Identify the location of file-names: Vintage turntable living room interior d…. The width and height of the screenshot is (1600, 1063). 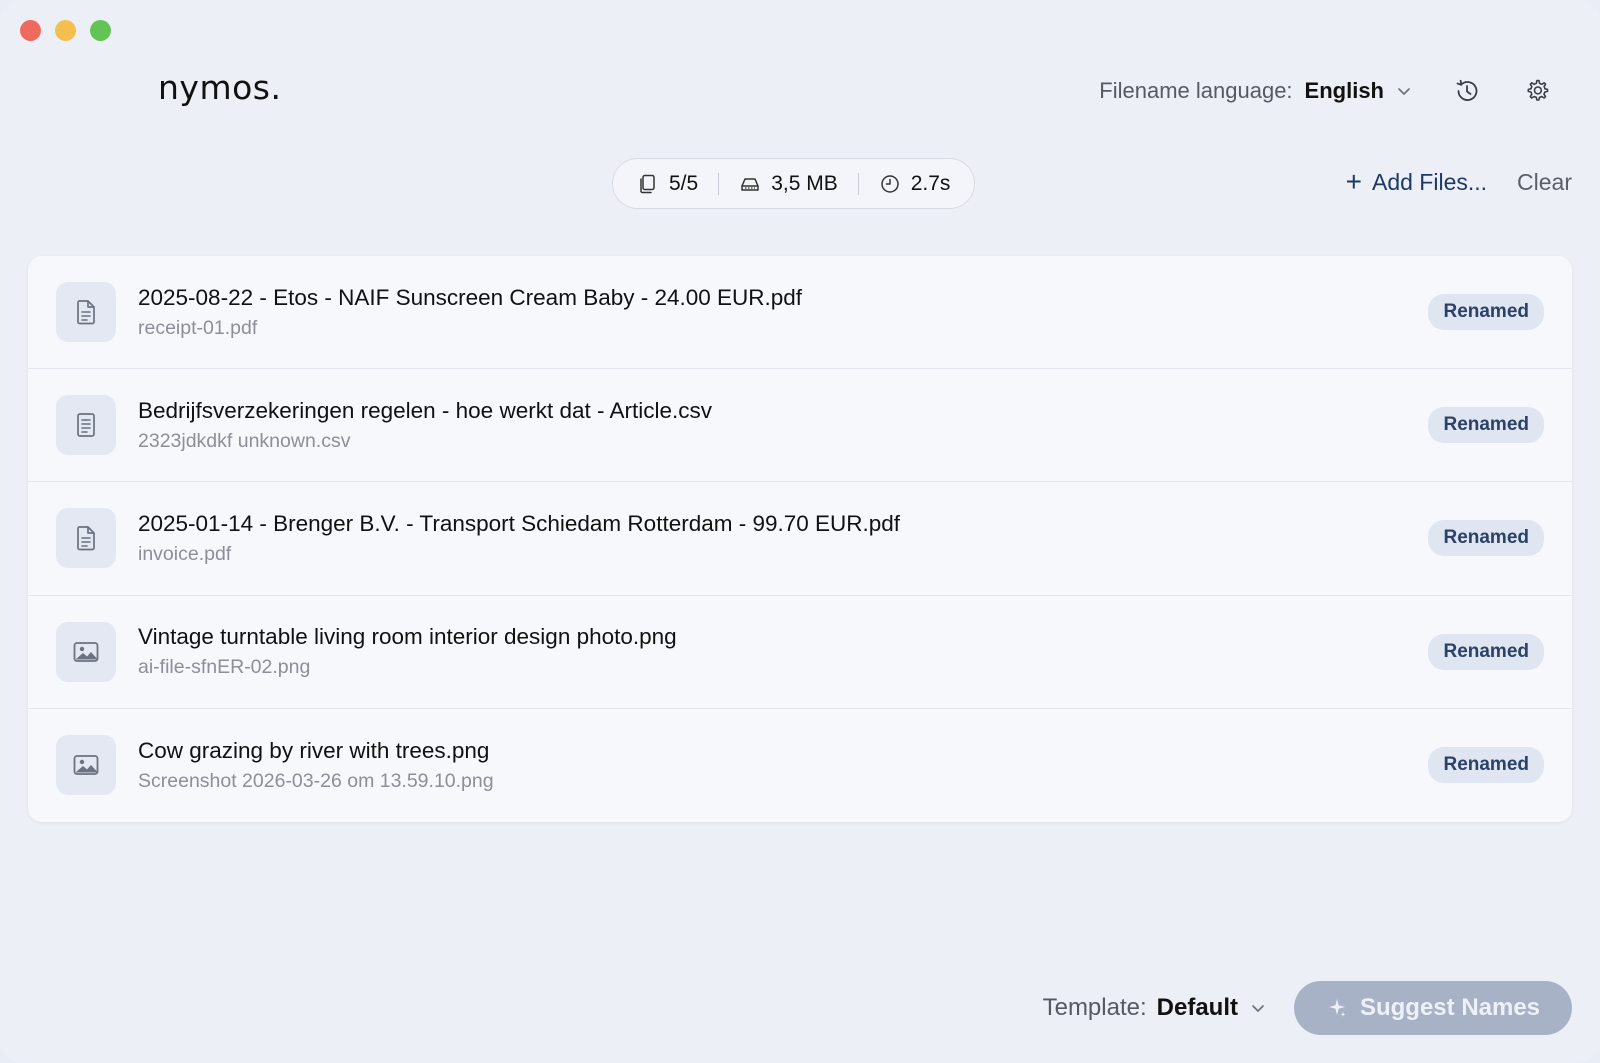
(407, 651).